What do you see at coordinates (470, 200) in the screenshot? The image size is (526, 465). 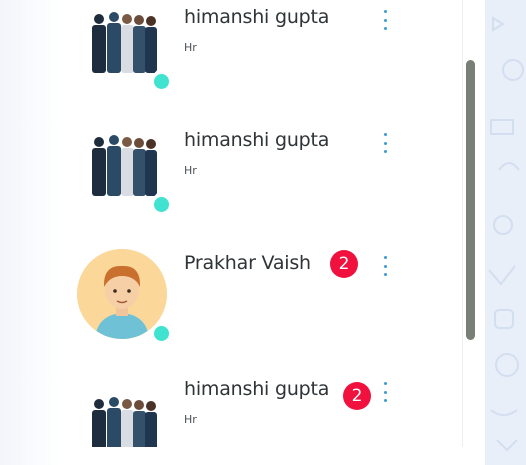 I see `scrollbar-thumb` at bounding box center [470, 200].